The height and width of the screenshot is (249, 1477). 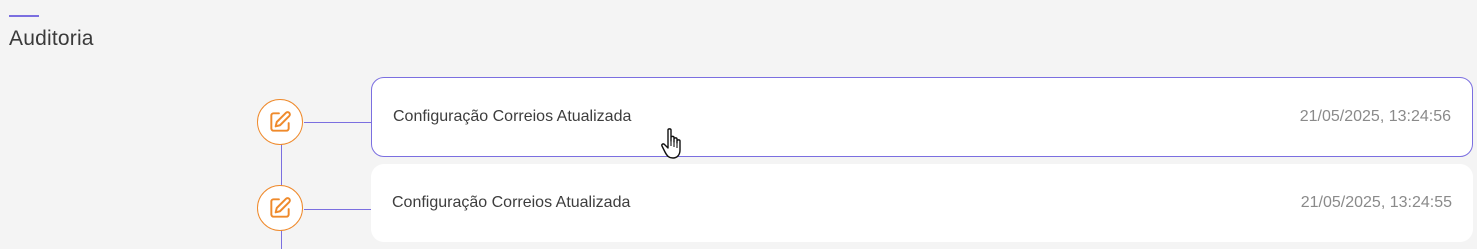 I want to click on page-title: Auditoria, so click(x=51, y=38).